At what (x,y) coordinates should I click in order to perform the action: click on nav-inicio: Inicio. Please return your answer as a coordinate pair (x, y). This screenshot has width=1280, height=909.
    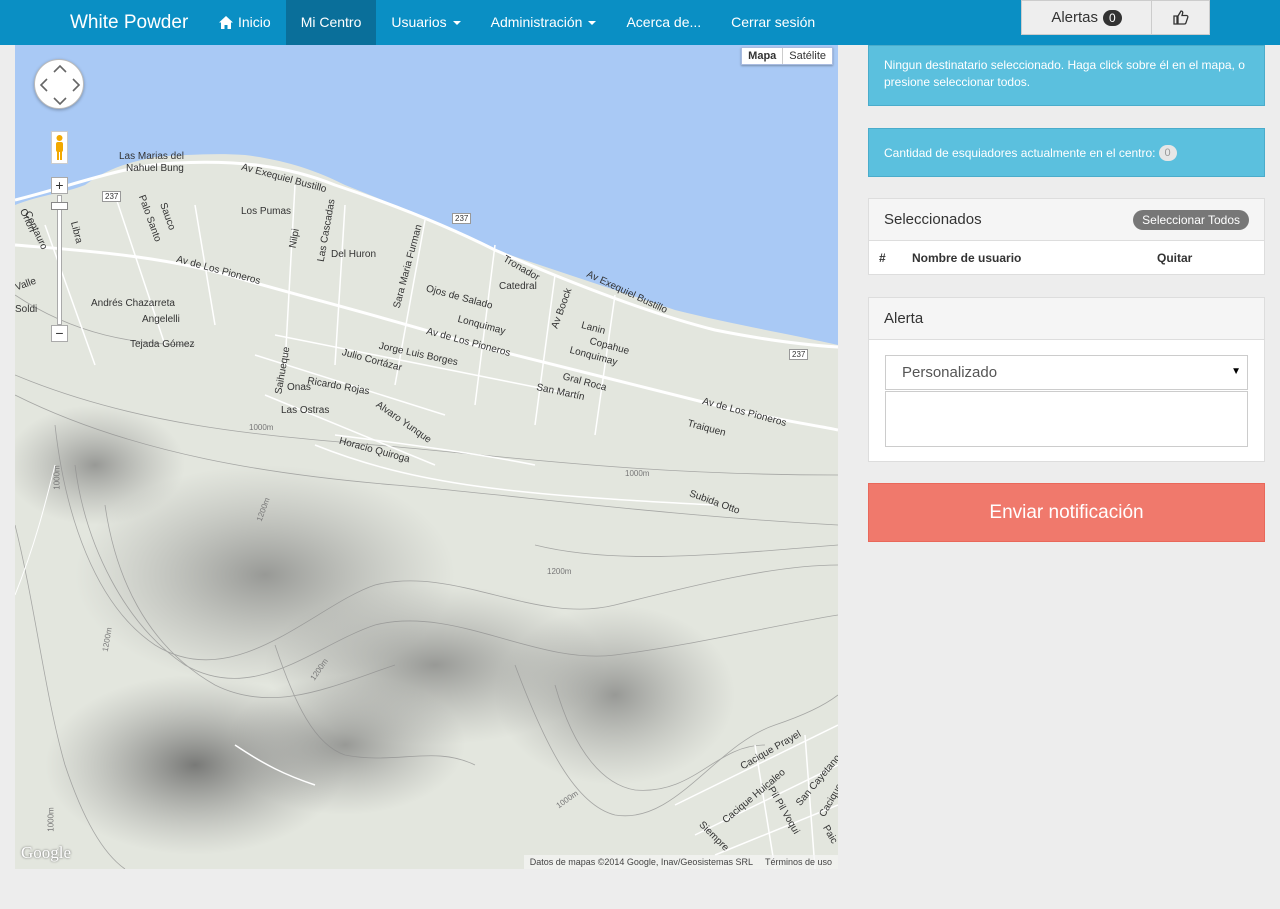
    Looking at the image, I should click on (245, 22).